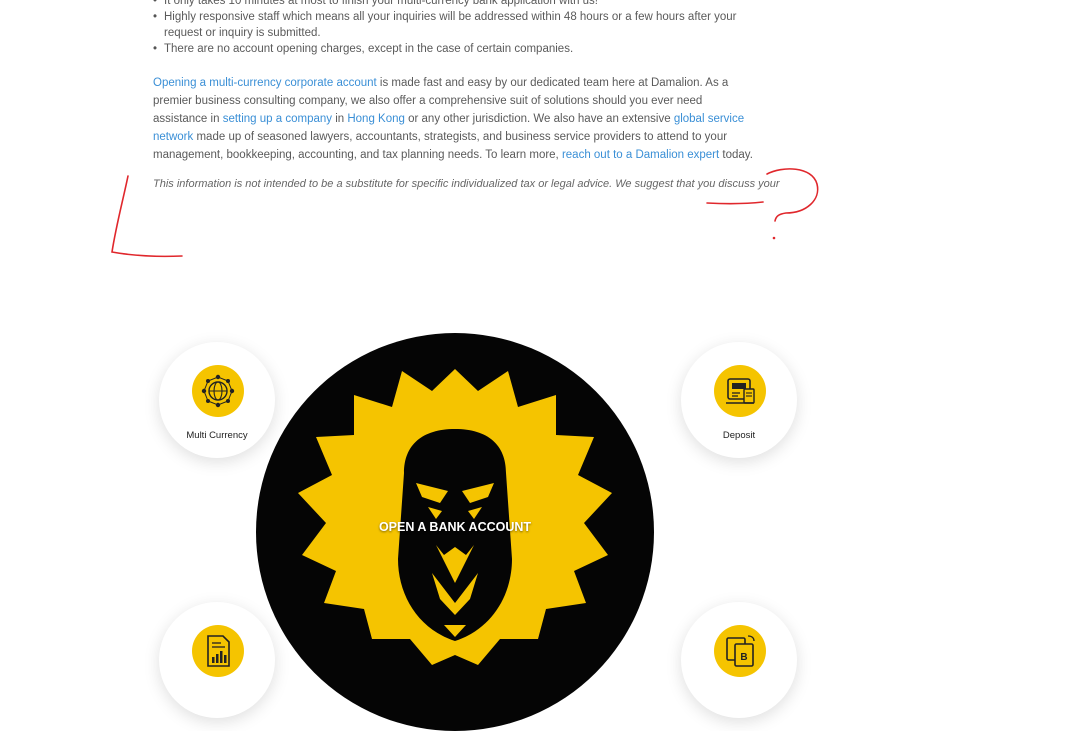  What do you see at coordinates (774, 238) in the screenshot?
I see `annotation-question-dot` at bounding box center [774, 238].